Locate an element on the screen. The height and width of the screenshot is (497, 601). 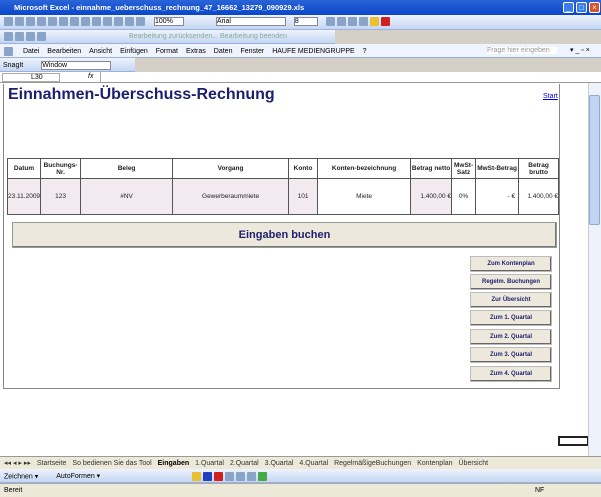
status-text: Bereit is located at coordinates (13, 490).